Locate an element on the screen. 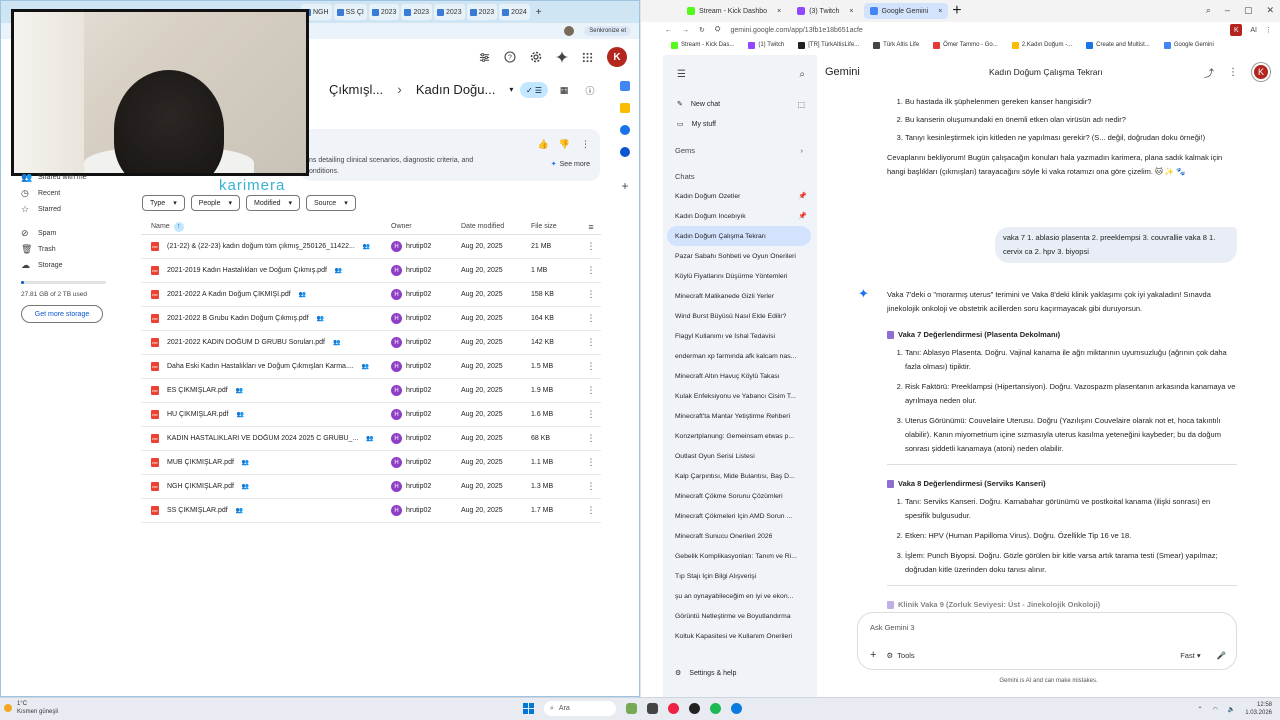 The height and width of the screenshot is (720, 1280). info-icon: ⓘ is located at coordinates (590, 90).